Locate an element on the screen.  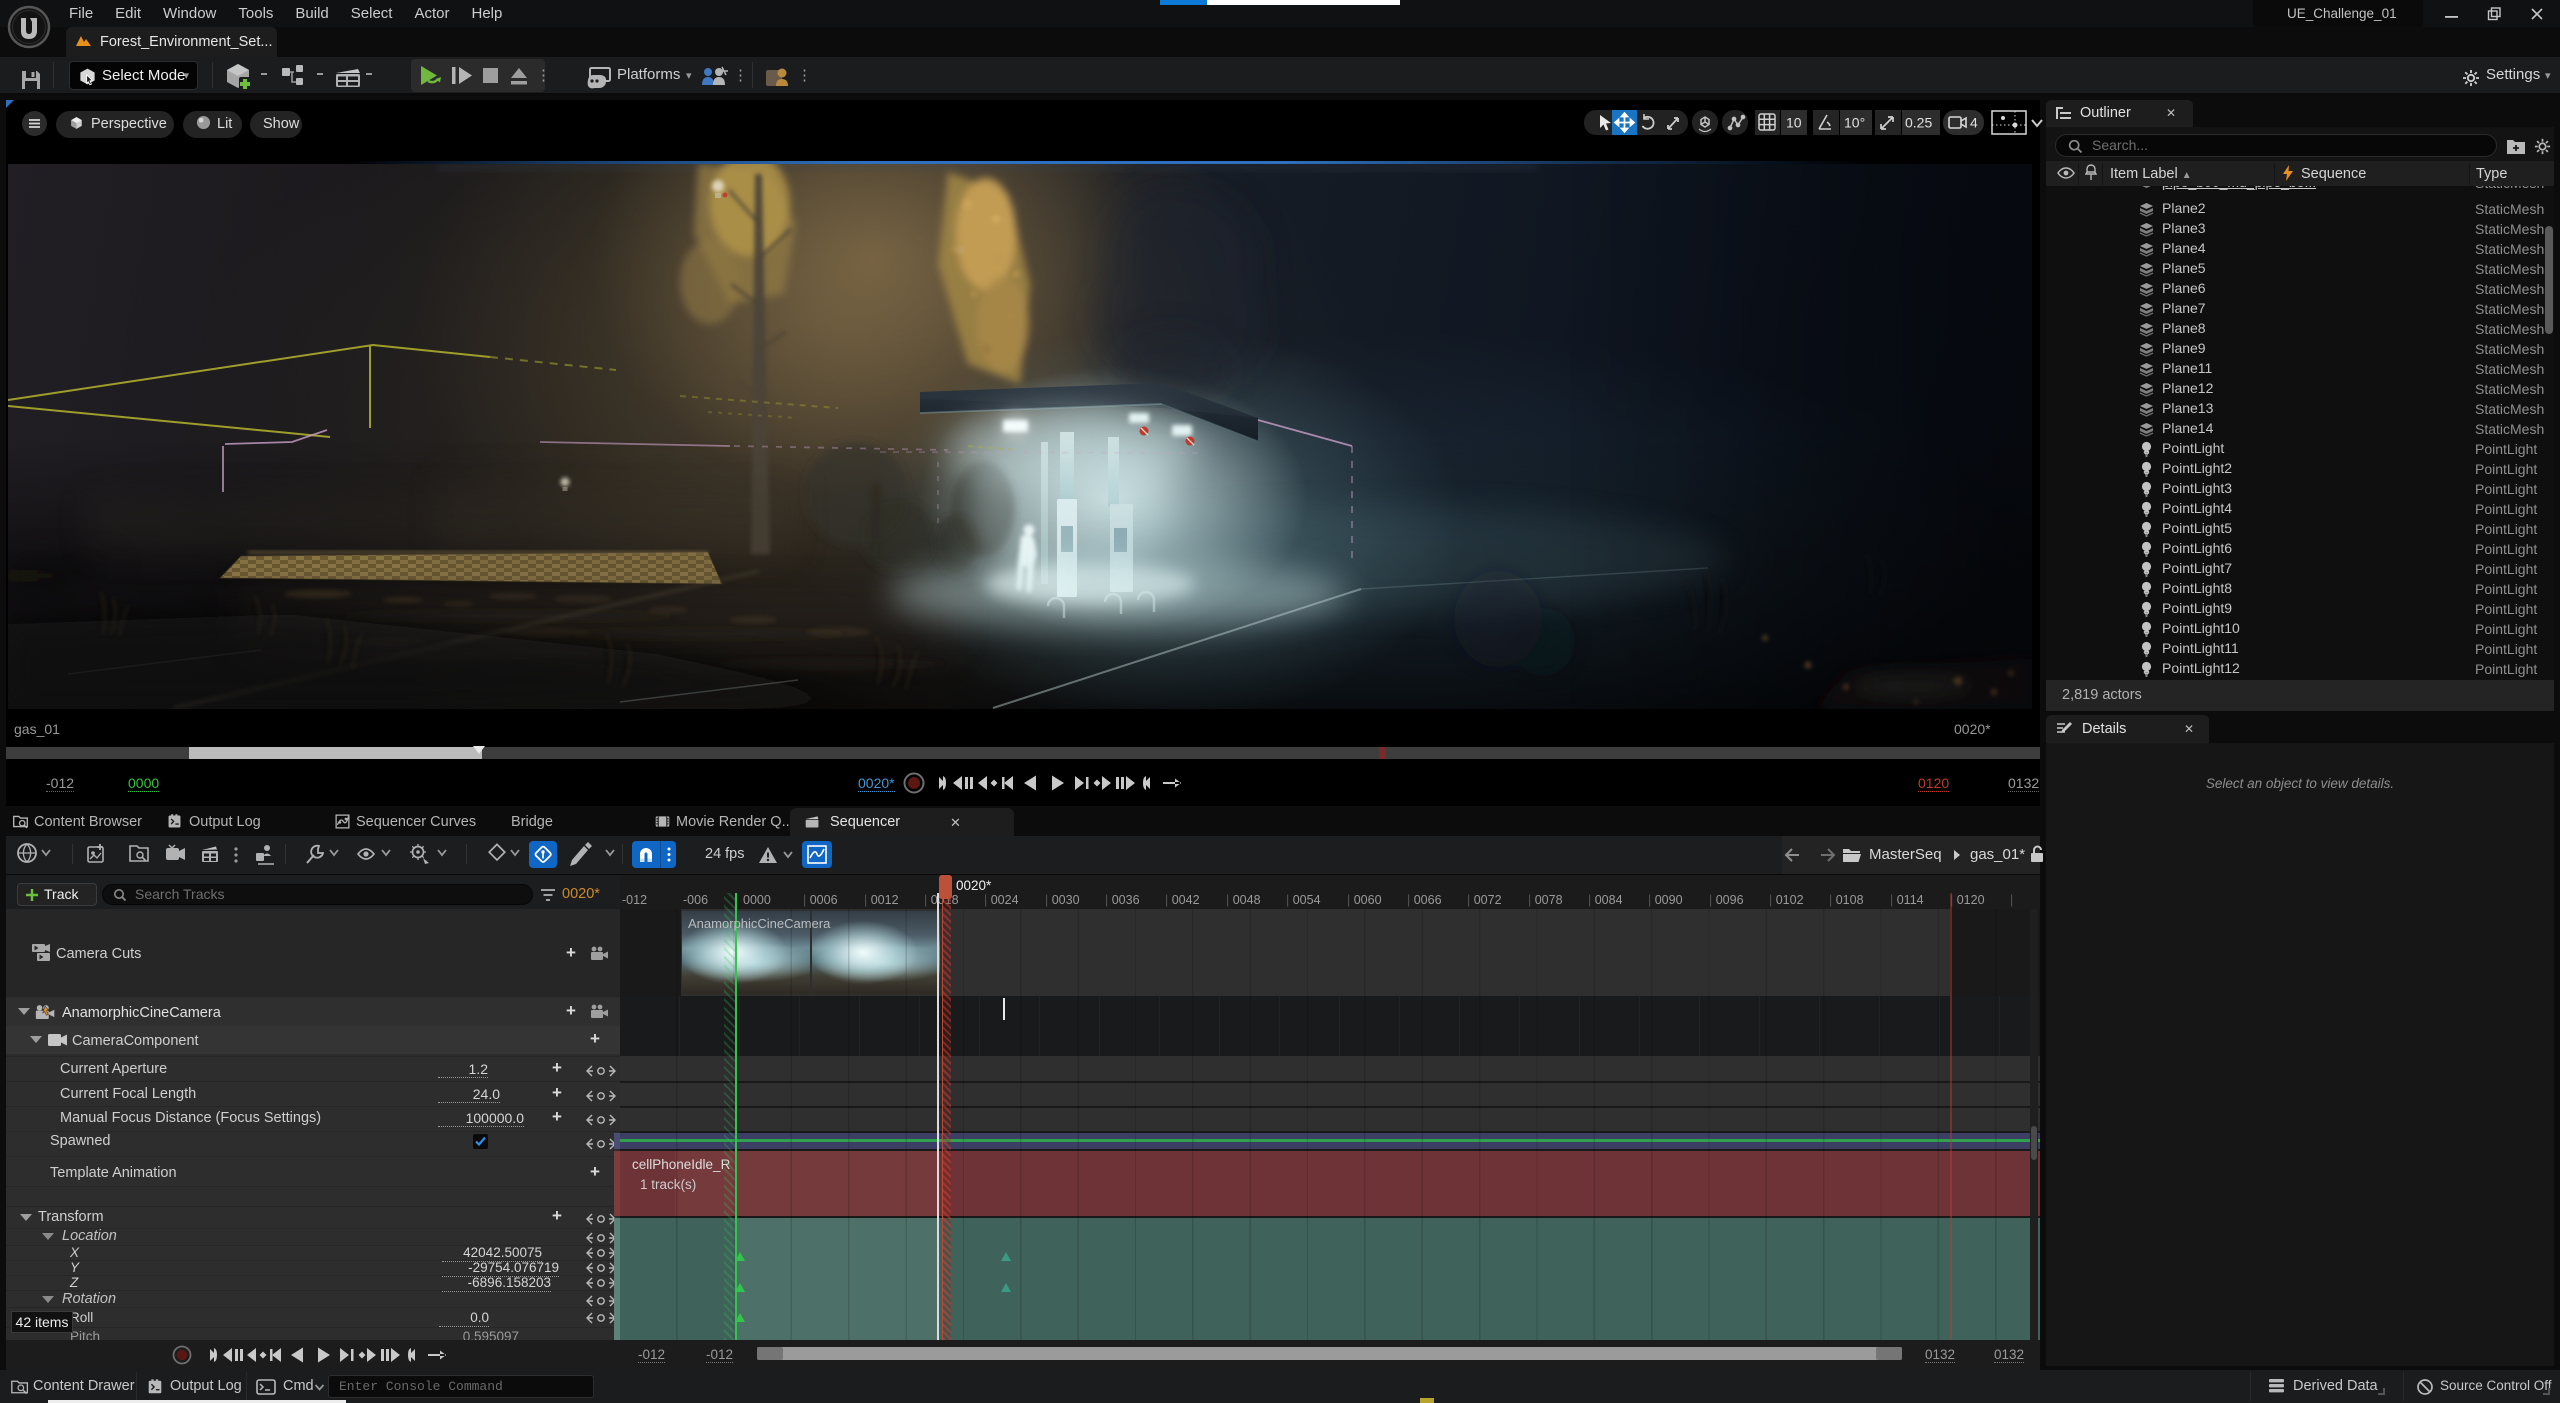
svg-text: 4 is located at coordinates (1974, 123).